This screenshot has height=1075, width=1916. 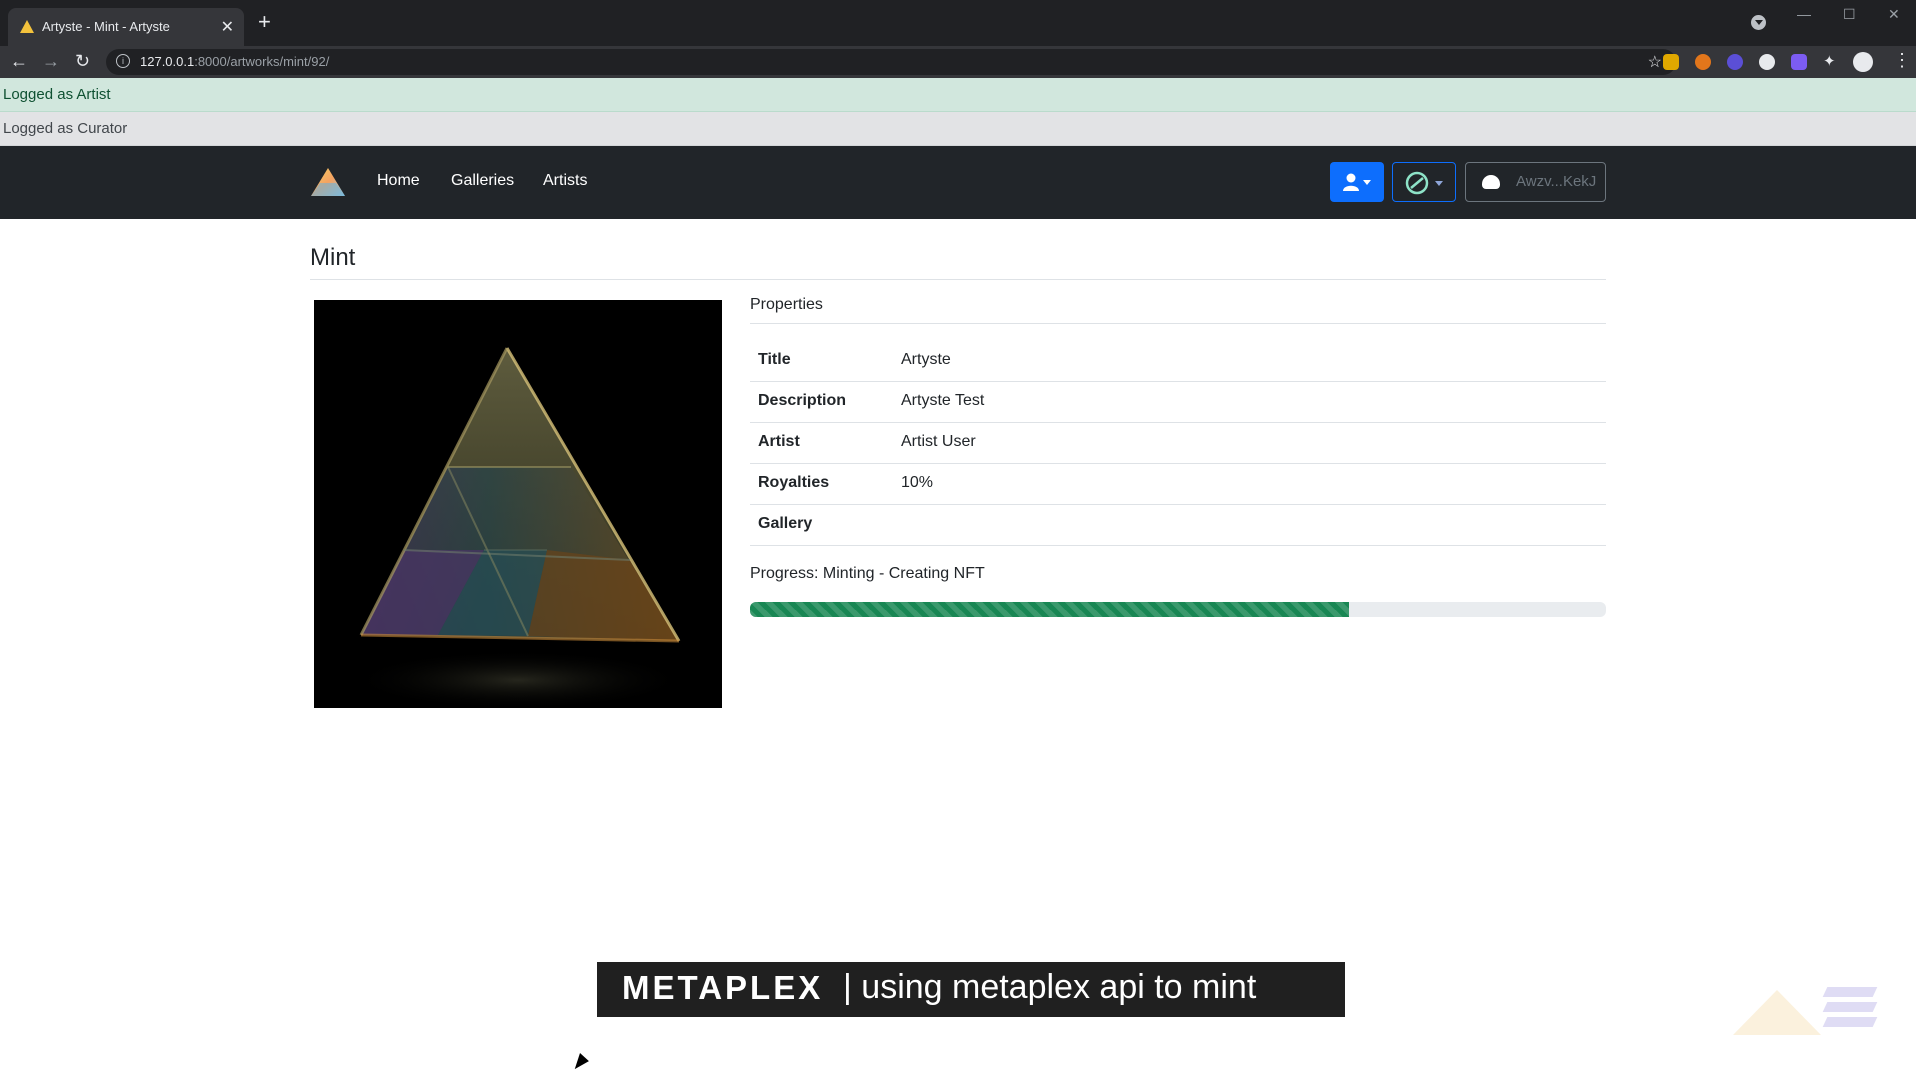 What do you see at coordinates (943, 400) in the screenshot?
I see `property-value: Artyste Test` at bounding box center [943, 400].